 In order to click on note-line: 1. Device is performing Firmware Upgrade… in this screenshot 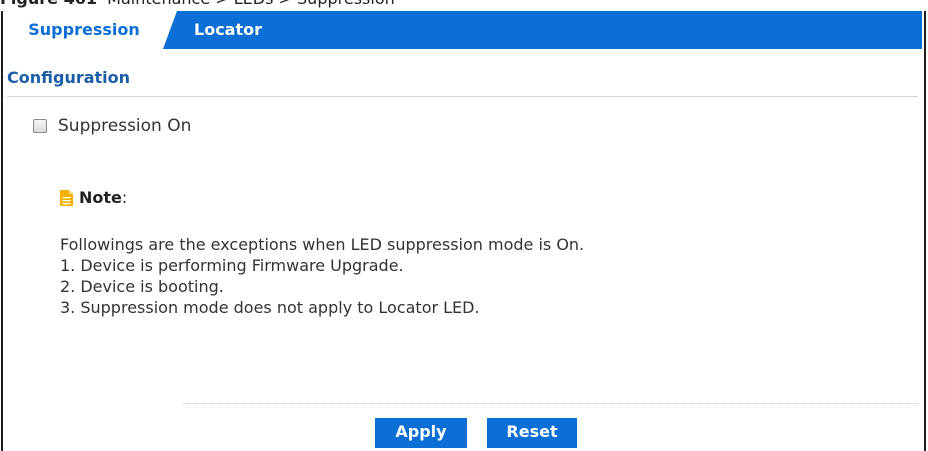, I will do `click(232, 265)`.